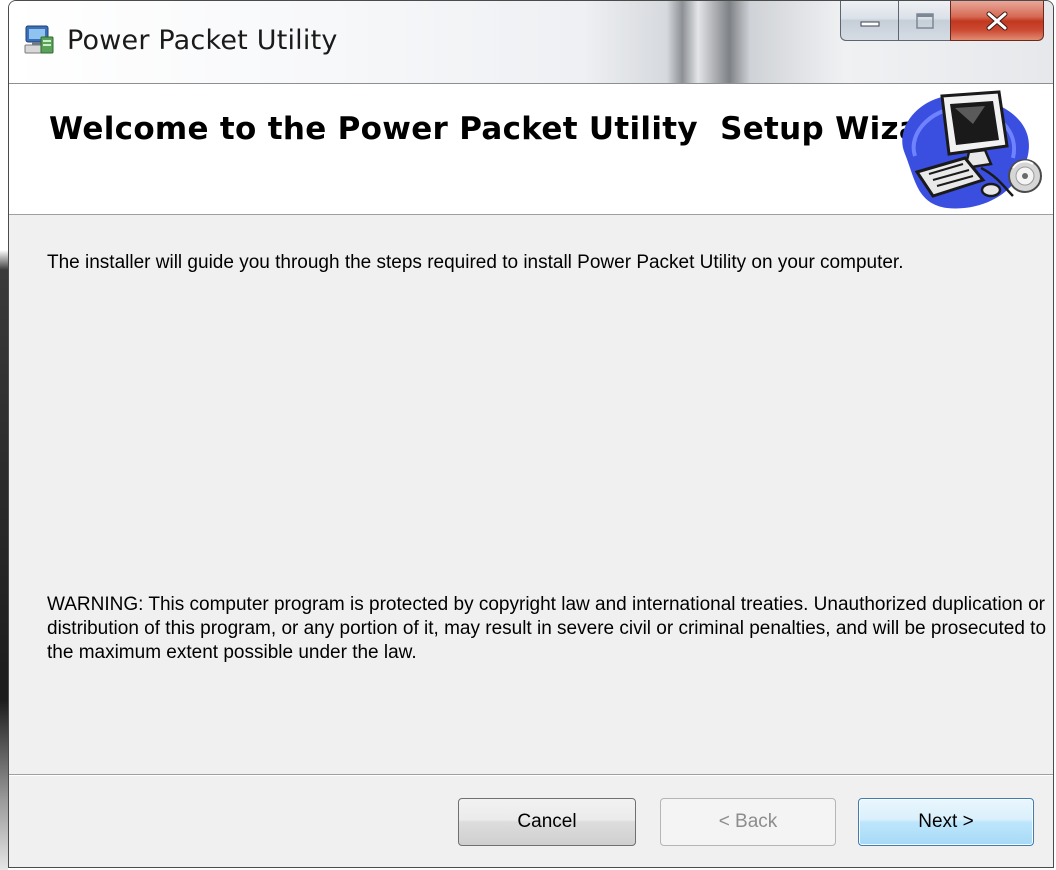  I want to click on next-button: Next >, so click(946, 822).